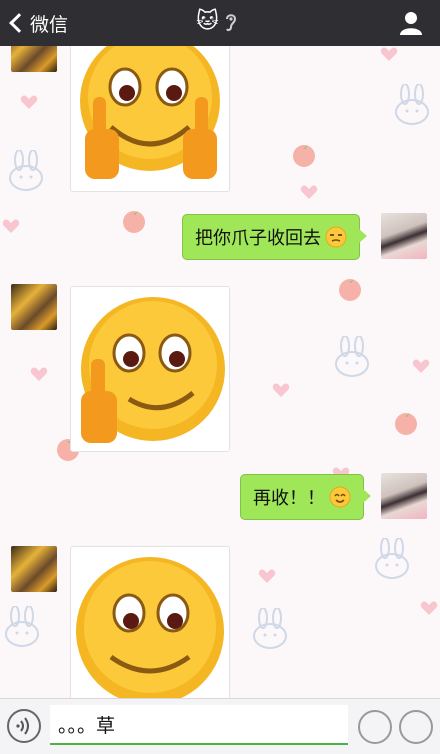  I want to click on back-button: 微信, so click(38, 23).